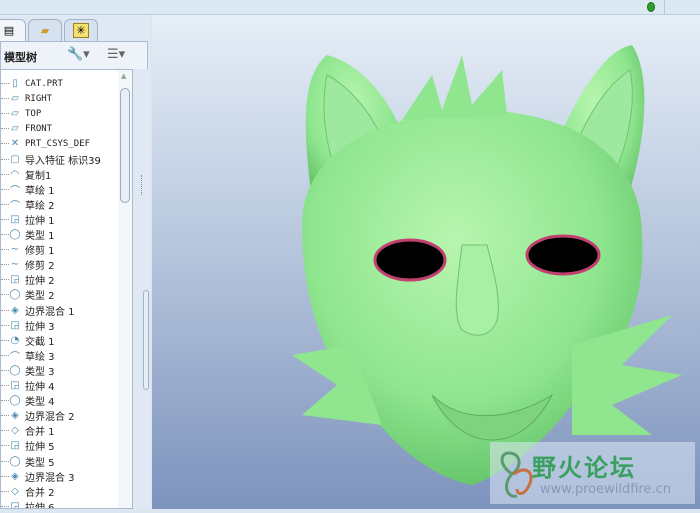 The width and height of the screenshot is (700, 513). What do you see at coordinates (60, 491) in the screenshot?
I see `tree-item: ◇ 合并 2` at bounding box center [60, 491].